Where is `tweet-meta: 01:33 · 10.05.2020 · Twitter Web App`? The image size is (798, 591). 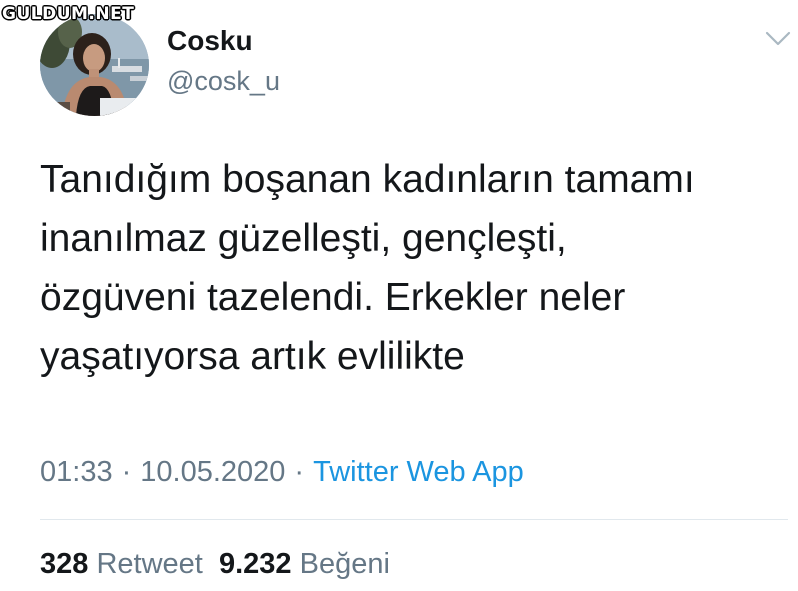
tweet-meta: 01:33 · 10.05.2020 · Twitter Web App is located at coordinates (282, 472).